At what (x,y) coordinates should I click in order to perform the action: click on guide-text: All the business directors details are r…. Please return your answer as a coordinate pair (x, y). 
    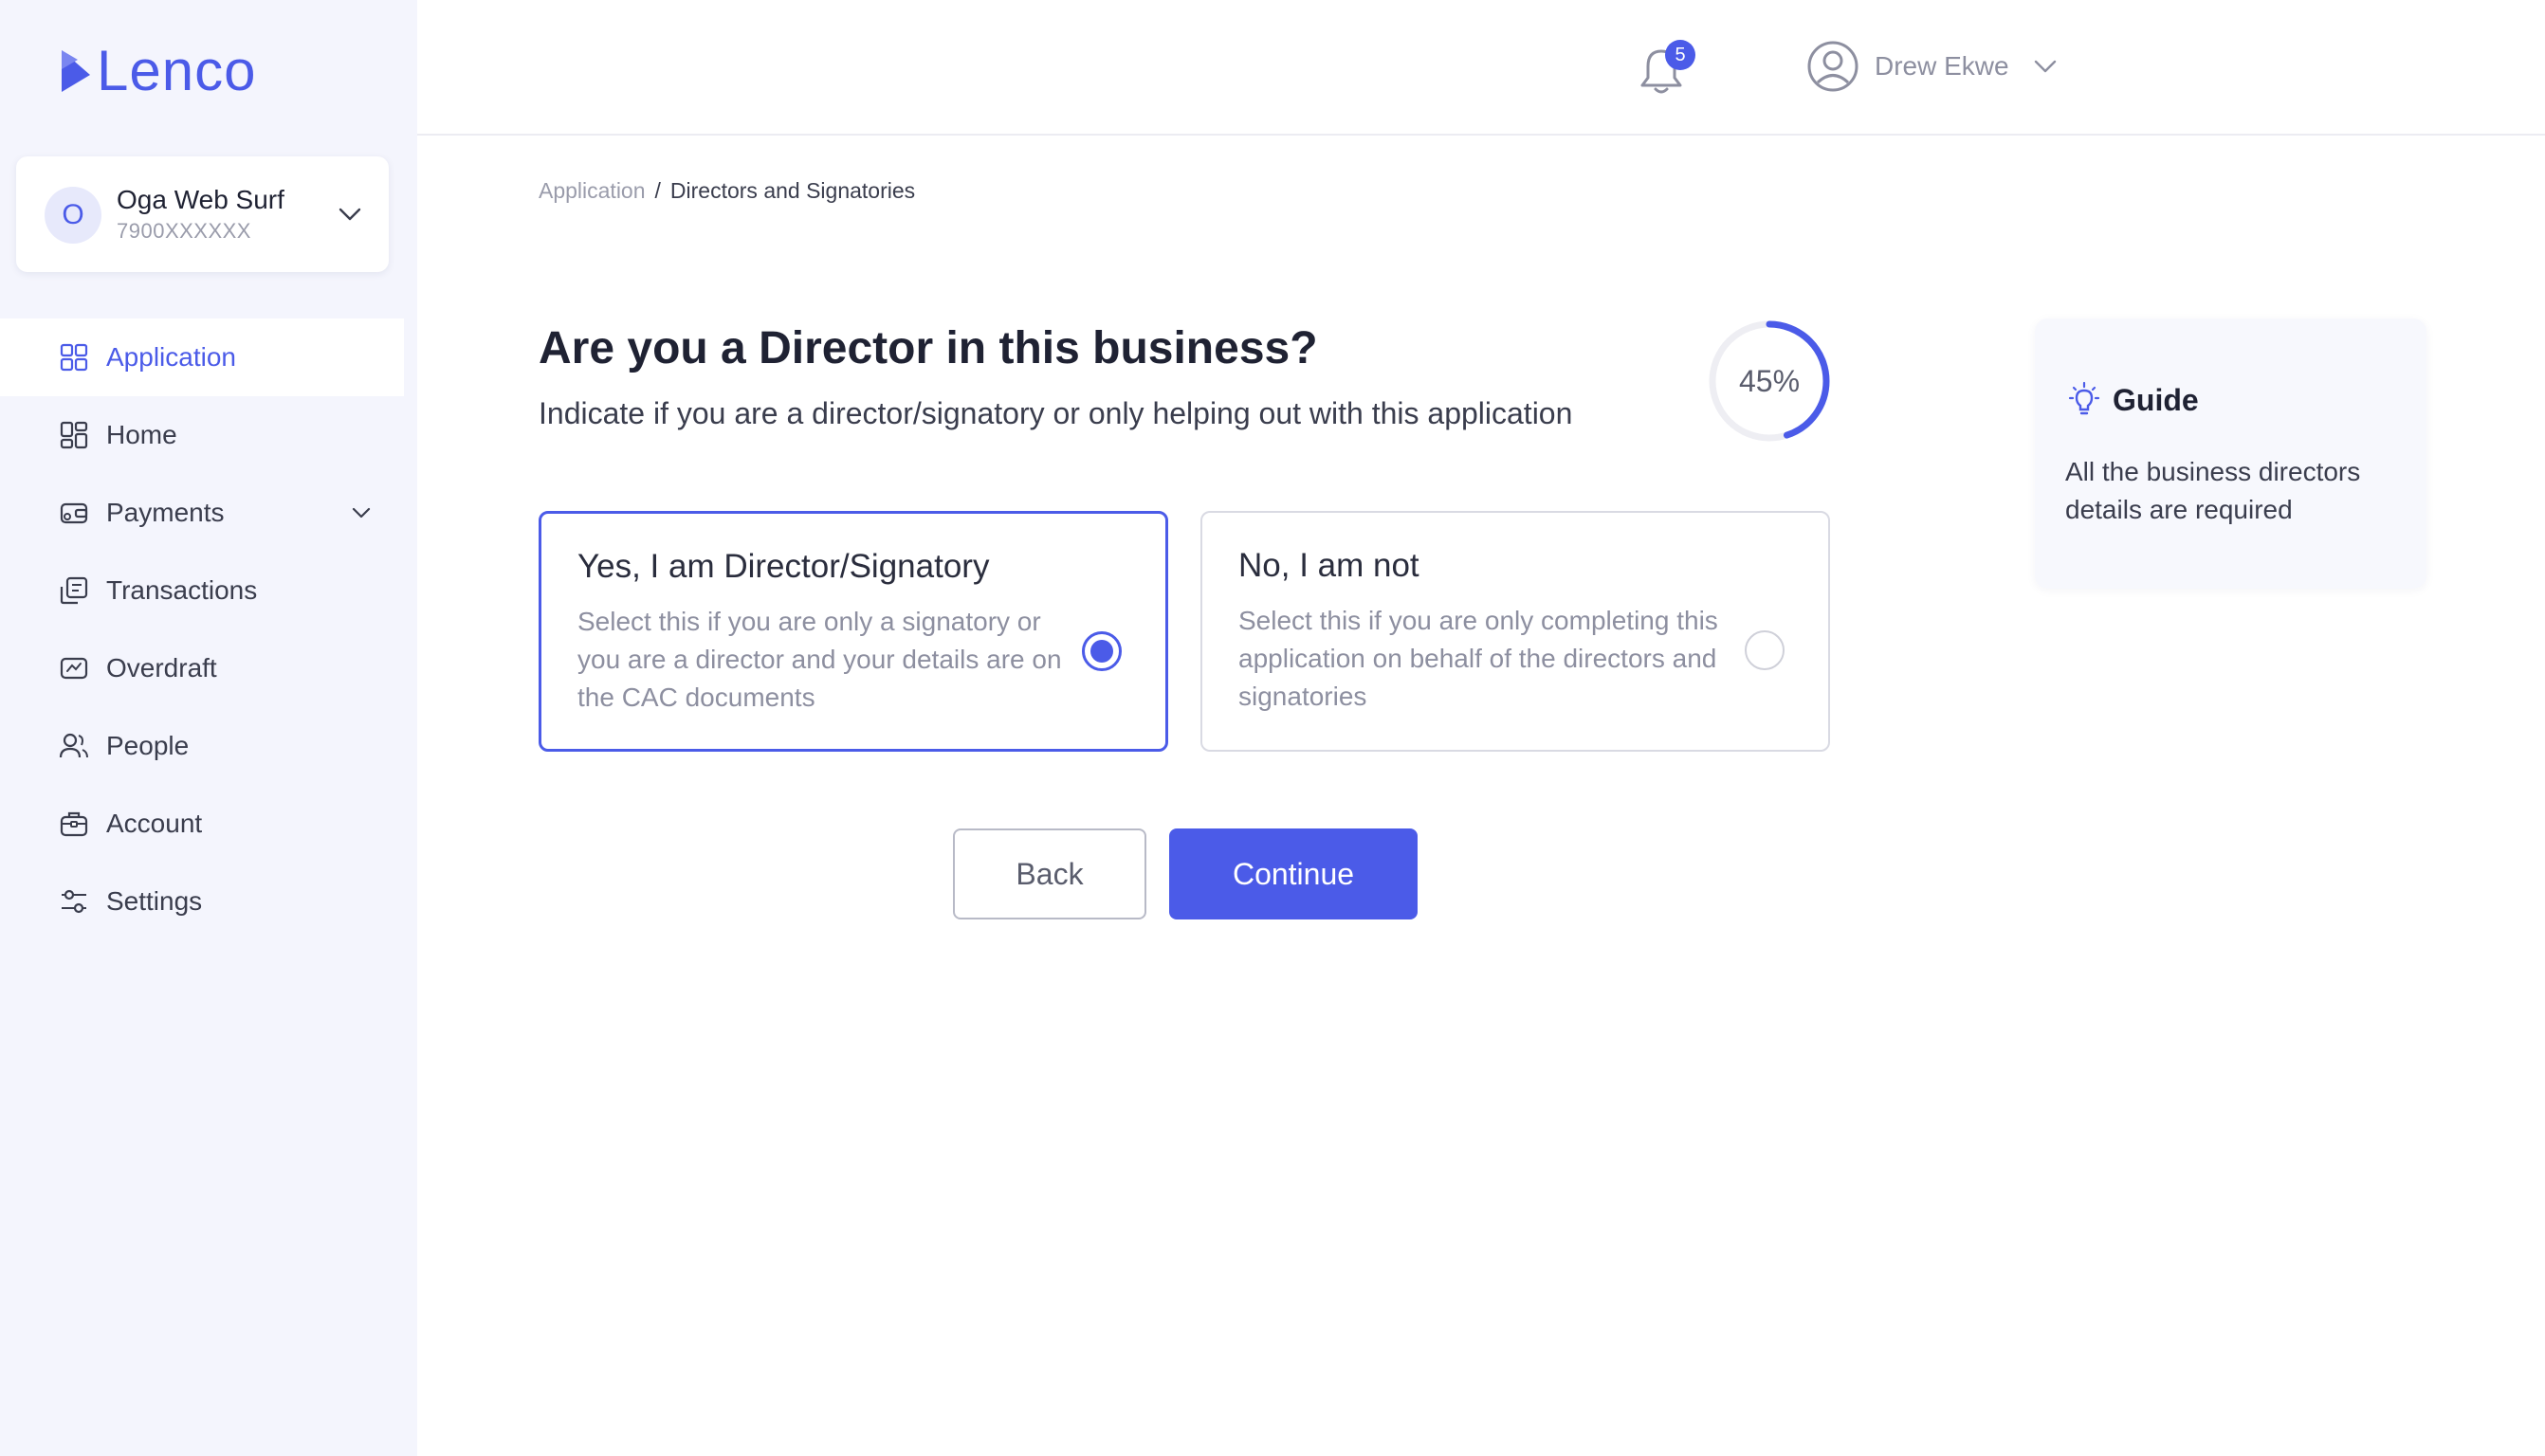
    Looking at the image, I should click on (2213, 490).